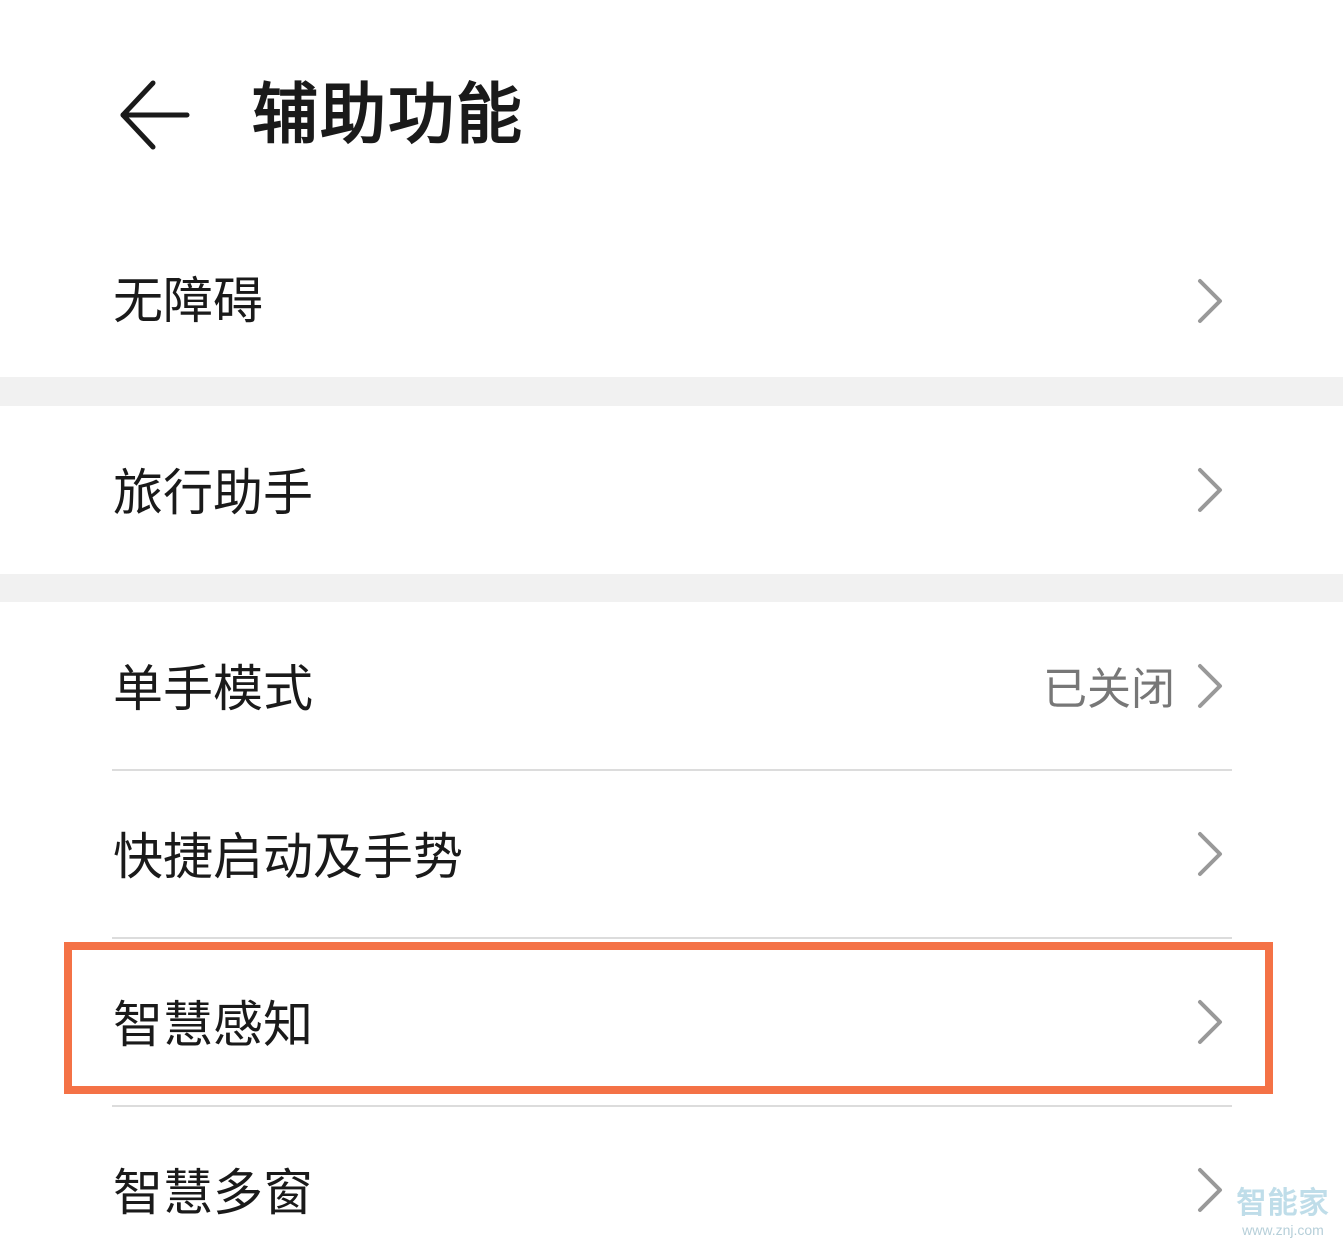 The height and width of the screenshot is (1250, 1343). Describe the element at coordinates (671, 1022) in the screenshot. I see `list-item-smart-perception: 智慧感知` at that location.